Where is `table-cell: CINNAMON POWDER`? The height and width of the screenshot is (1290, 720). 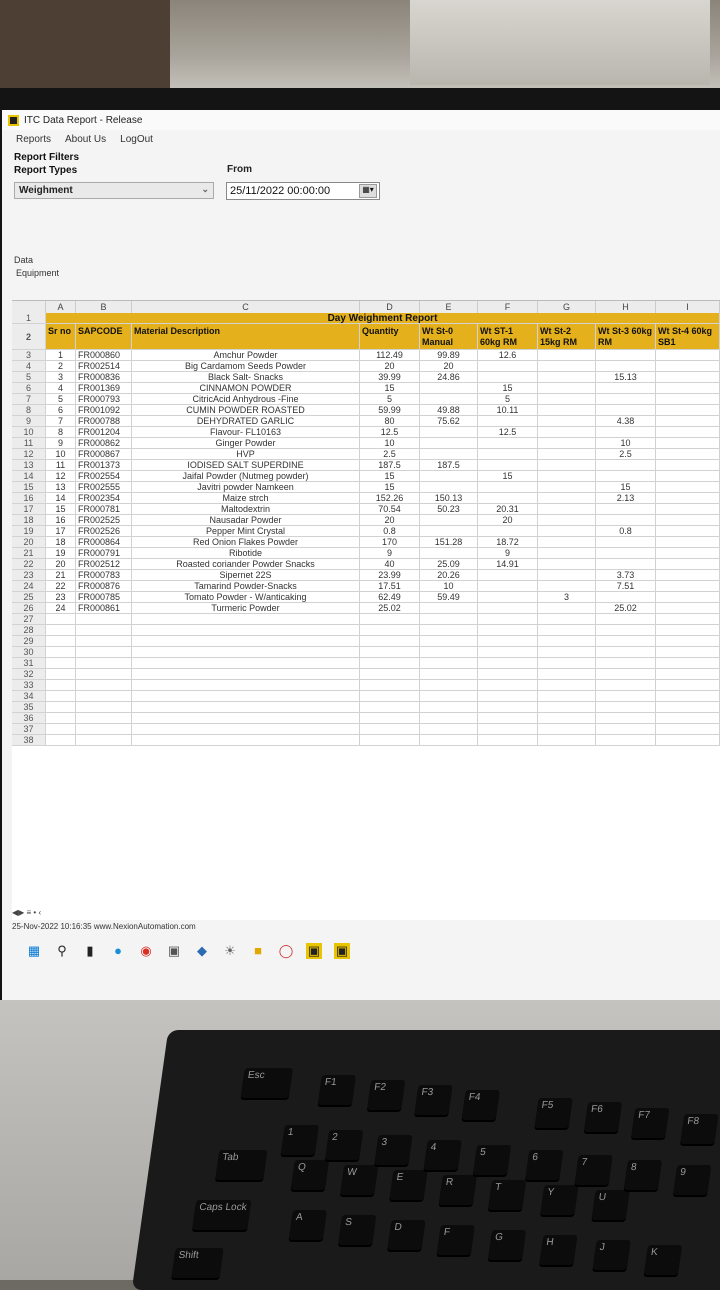 table-cell: CINNAMON POWDER is located at coordinates (246, 388).